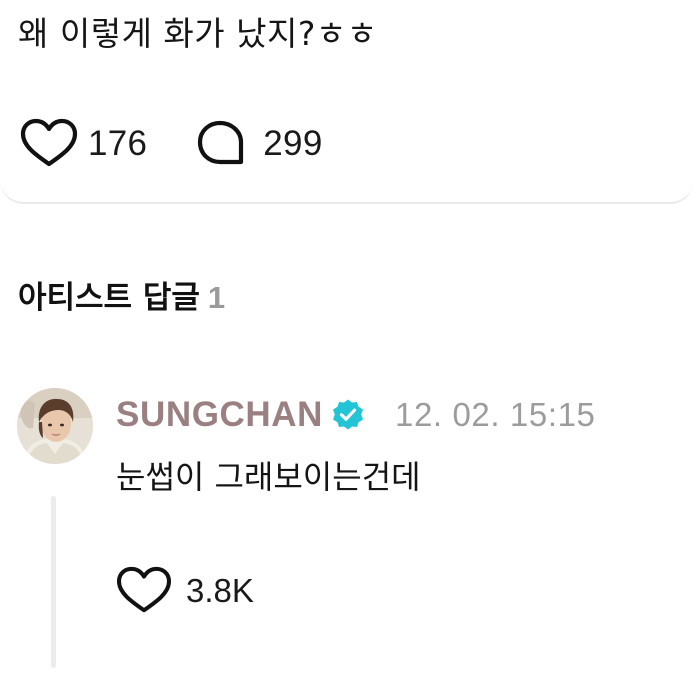 This screenshot has width=694, height=676. What do you see at coordinates (495, 414) in the screenshot?
I see `reply-timestamp: 12. 02. 15:15` at bounding box center [495, 414].